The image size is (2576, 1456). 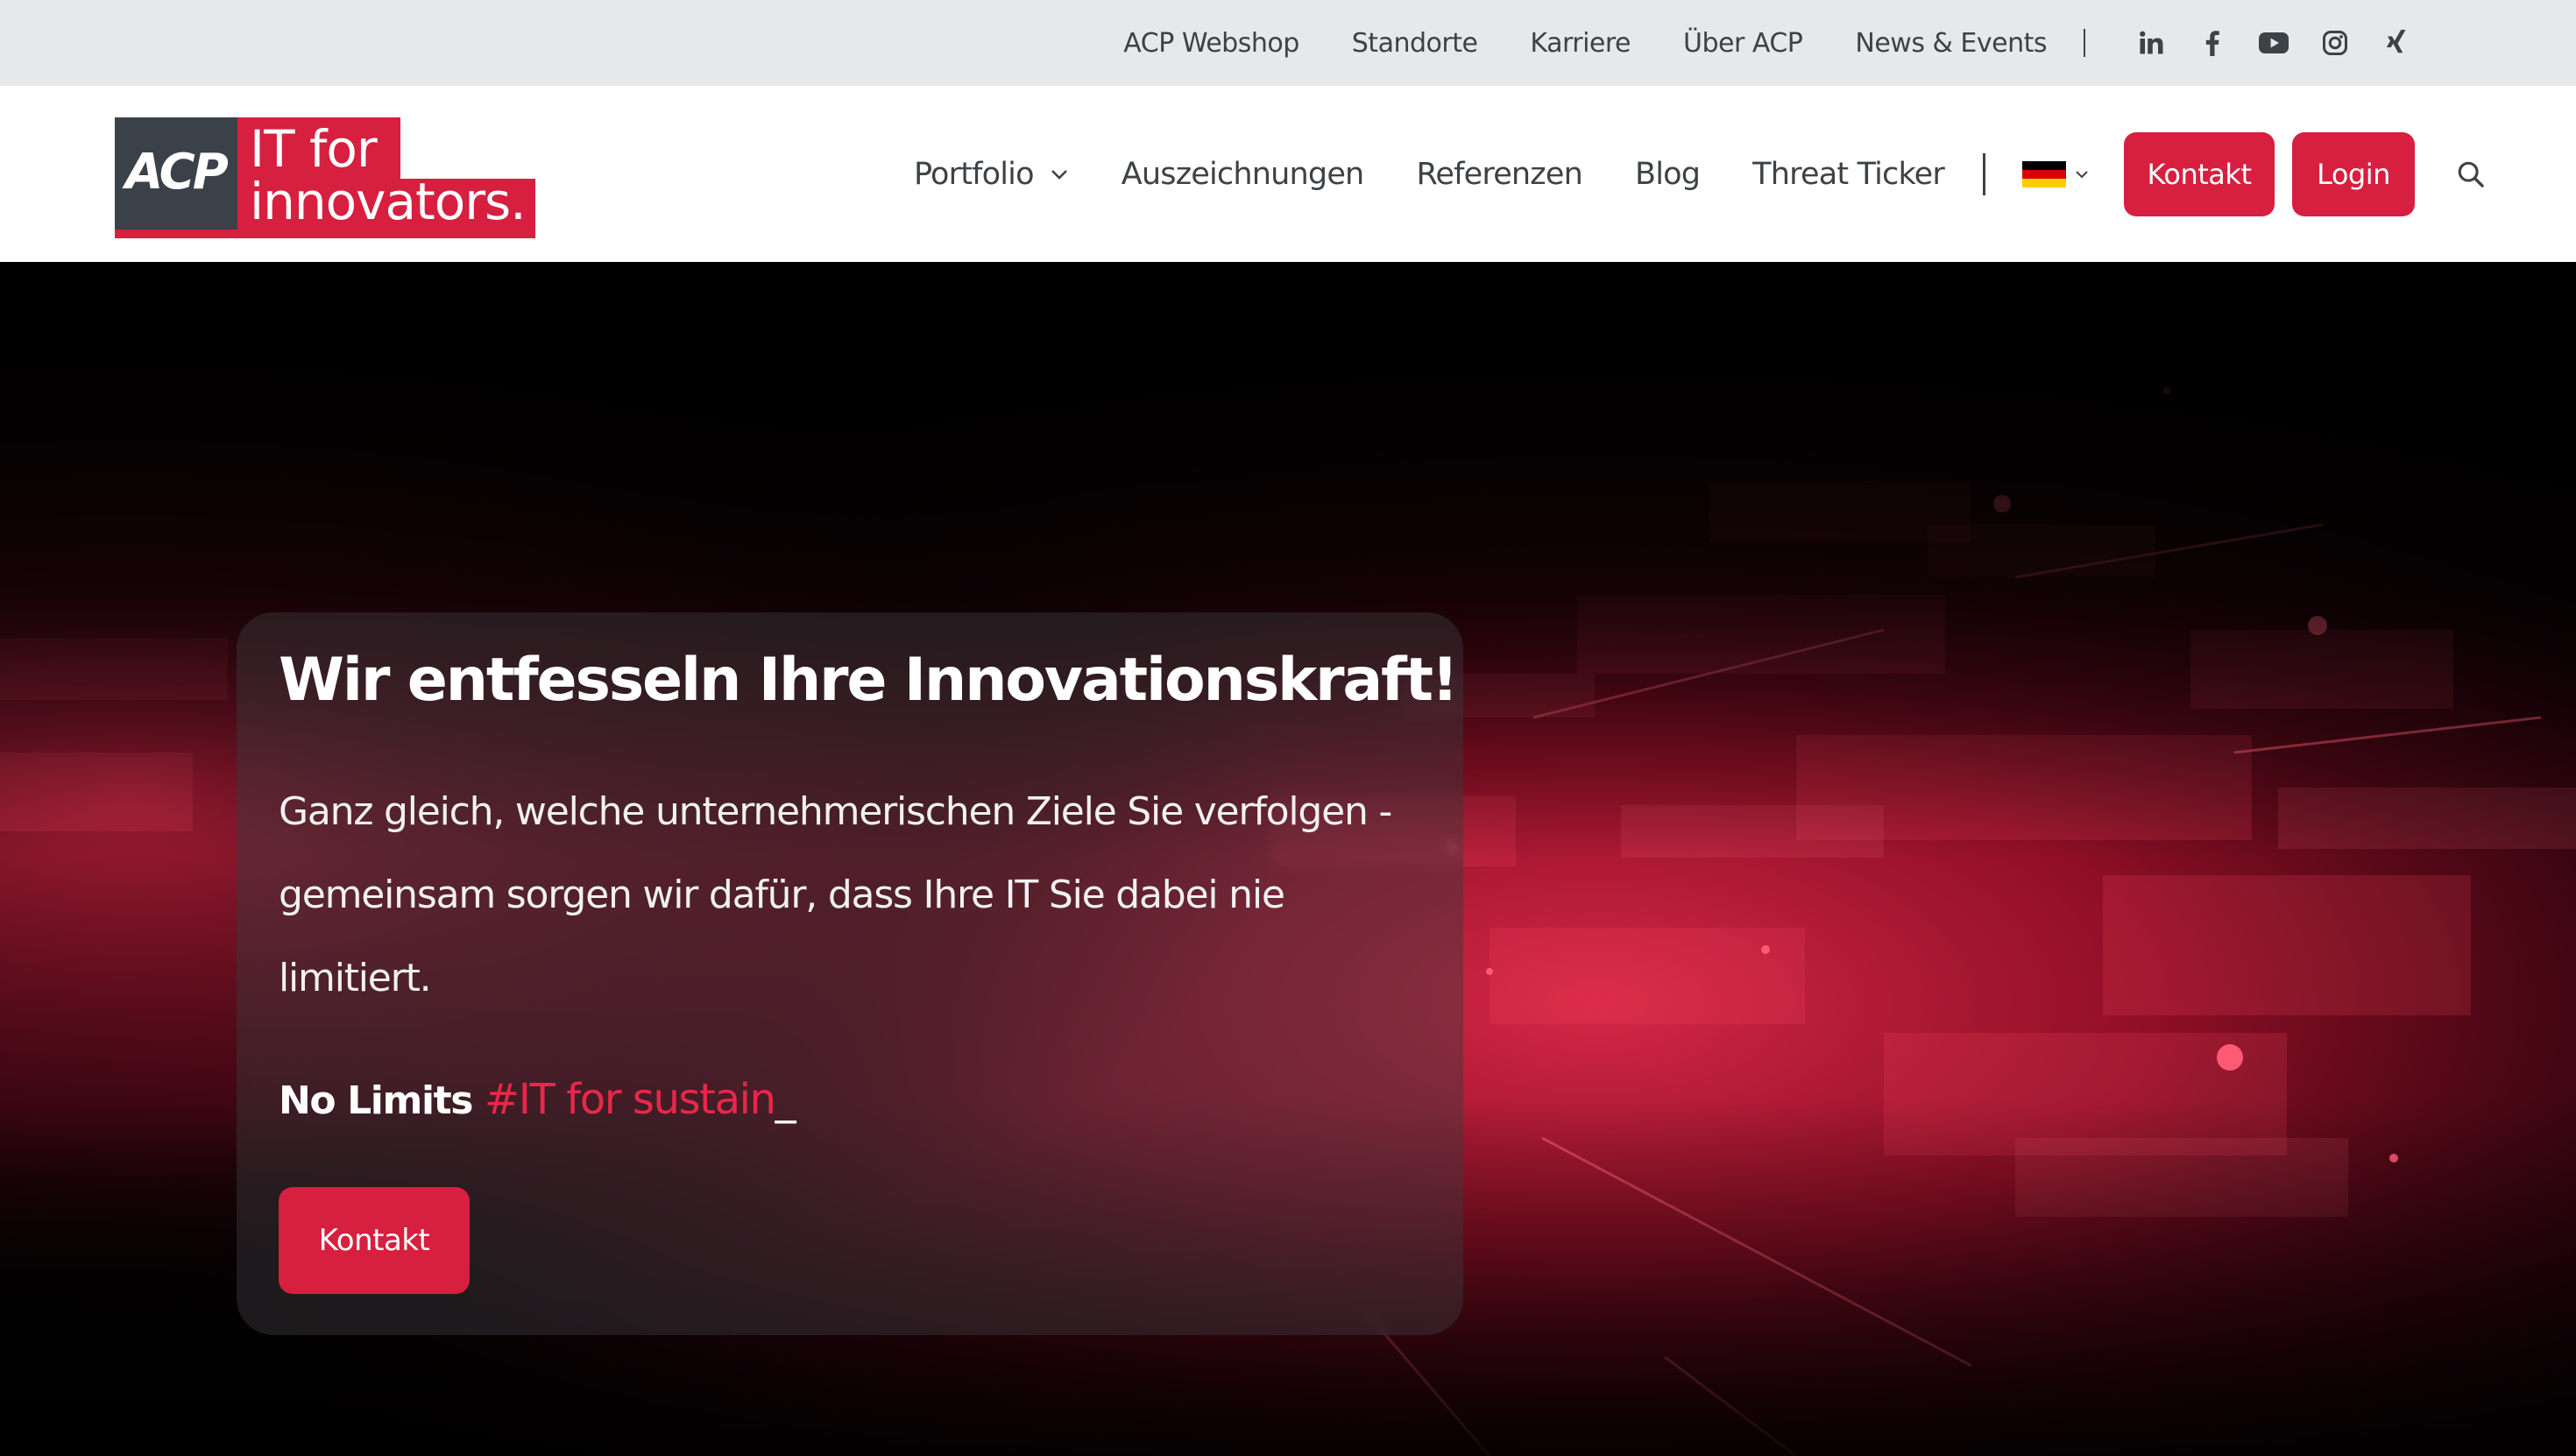 What do you see at coordinates (314, 149) in the screenshot?
I see `logo-tagline-line1: IT for` at bounding box center [314, 149].